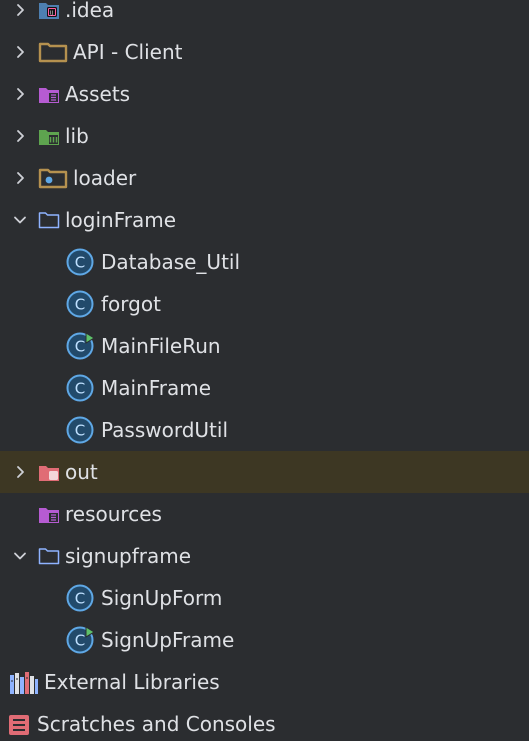  I want to click on tree-item-label: SignUpForm, so click(162, 598).